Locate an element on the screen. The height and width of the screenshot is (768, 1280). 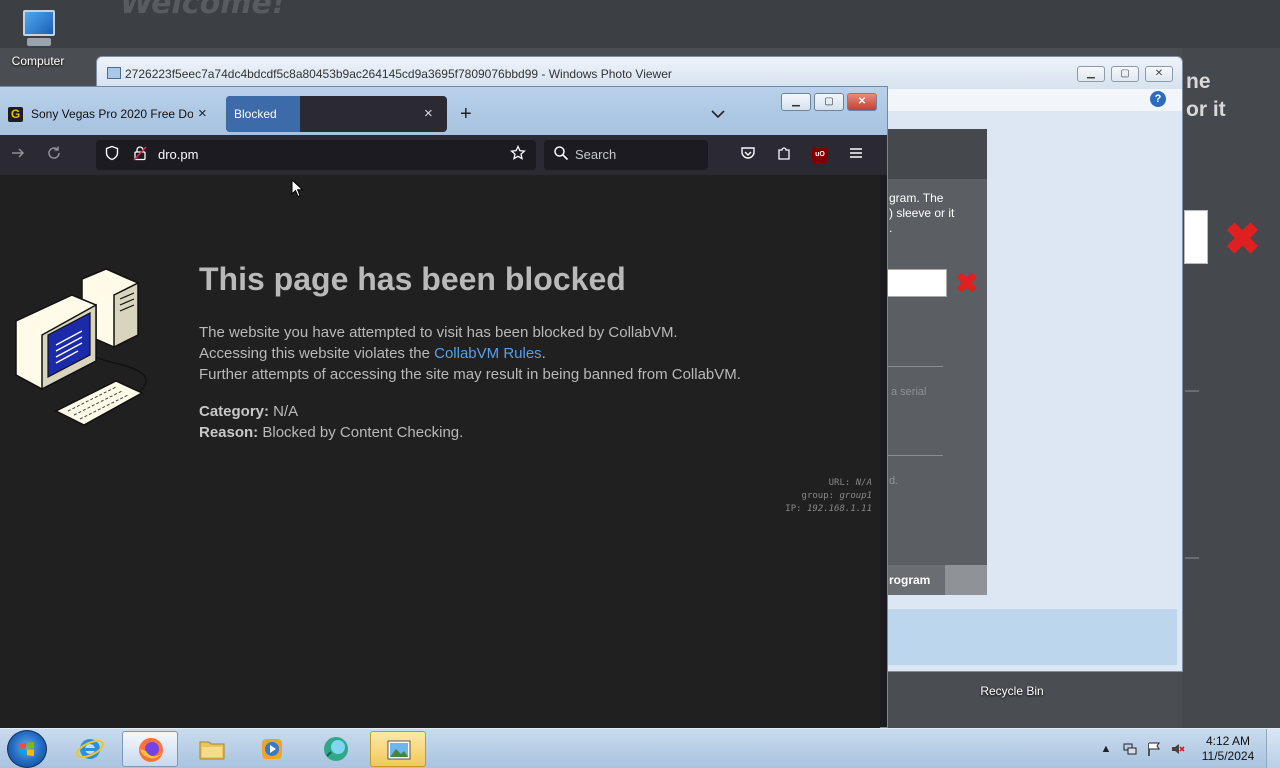
app-menu-button is located at coordinates (856, 155).